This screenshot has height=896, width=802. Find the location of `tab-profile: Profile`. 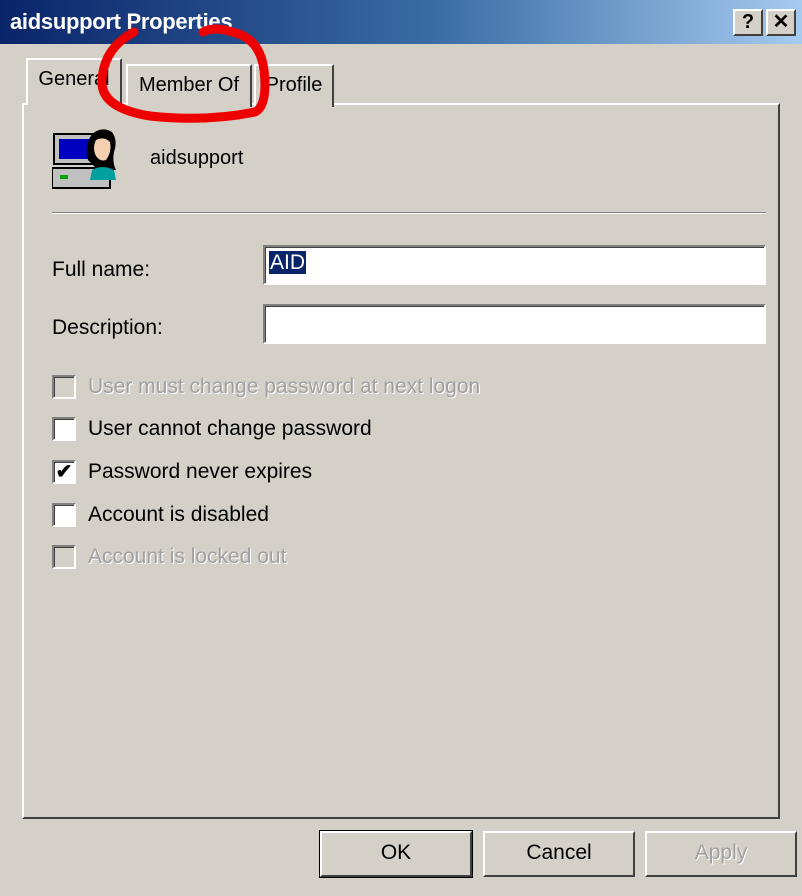

tab-profile: Profile is located at coordinates (294, 85).